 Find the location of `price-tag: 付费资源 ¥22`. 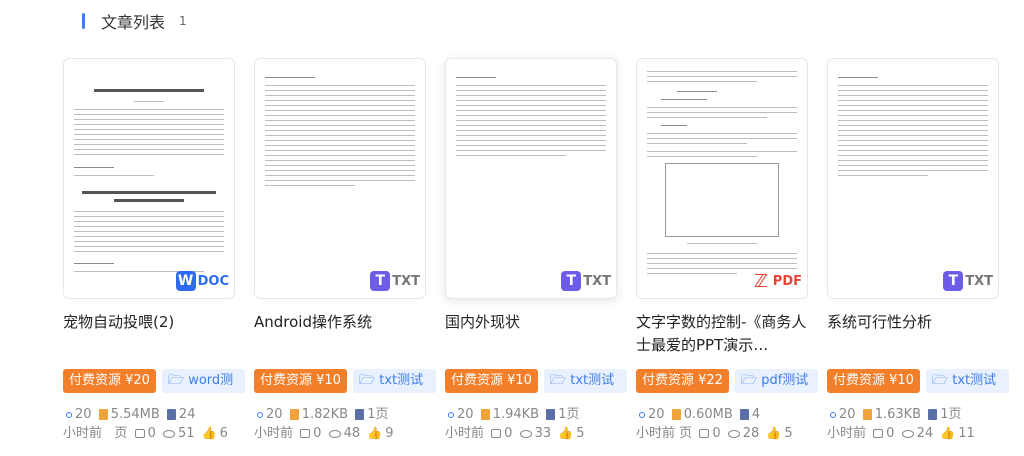

price-tag: 付费资源 ¥22 is located at coordinates (682, 381).